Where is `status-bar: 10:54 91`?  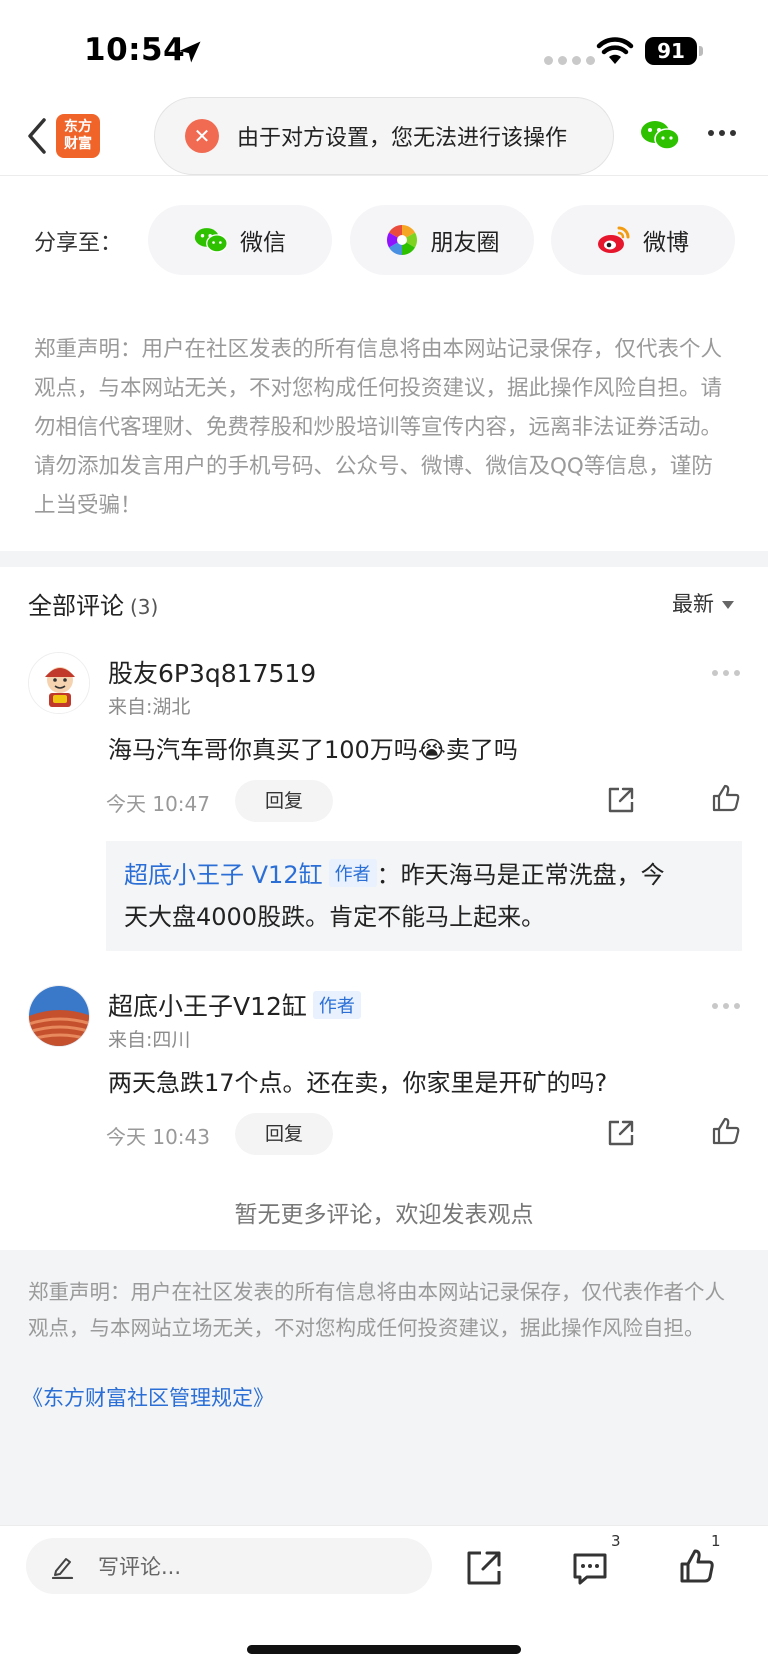 status-bar: 10:54 91 is located at coordinates (384, 50).